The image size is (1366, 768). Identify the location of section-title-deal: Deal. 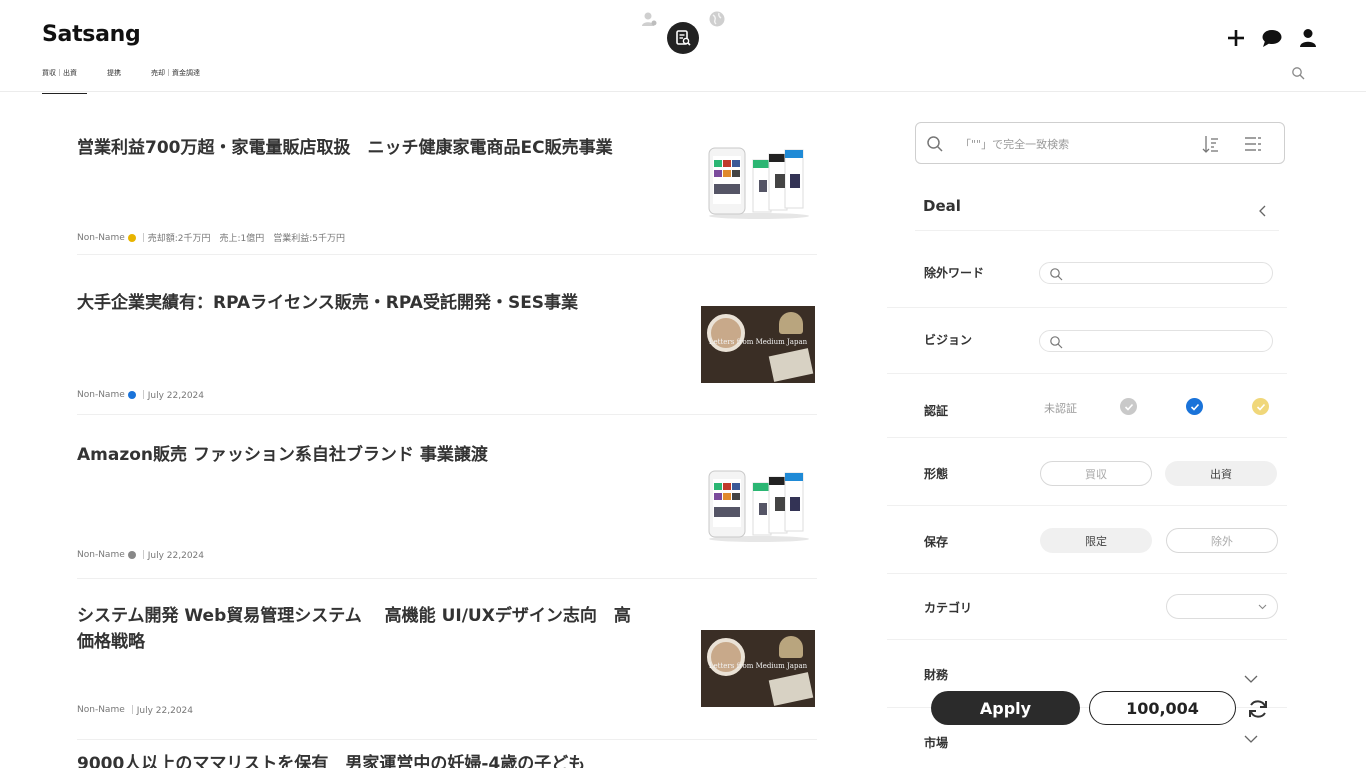
(942, 206).